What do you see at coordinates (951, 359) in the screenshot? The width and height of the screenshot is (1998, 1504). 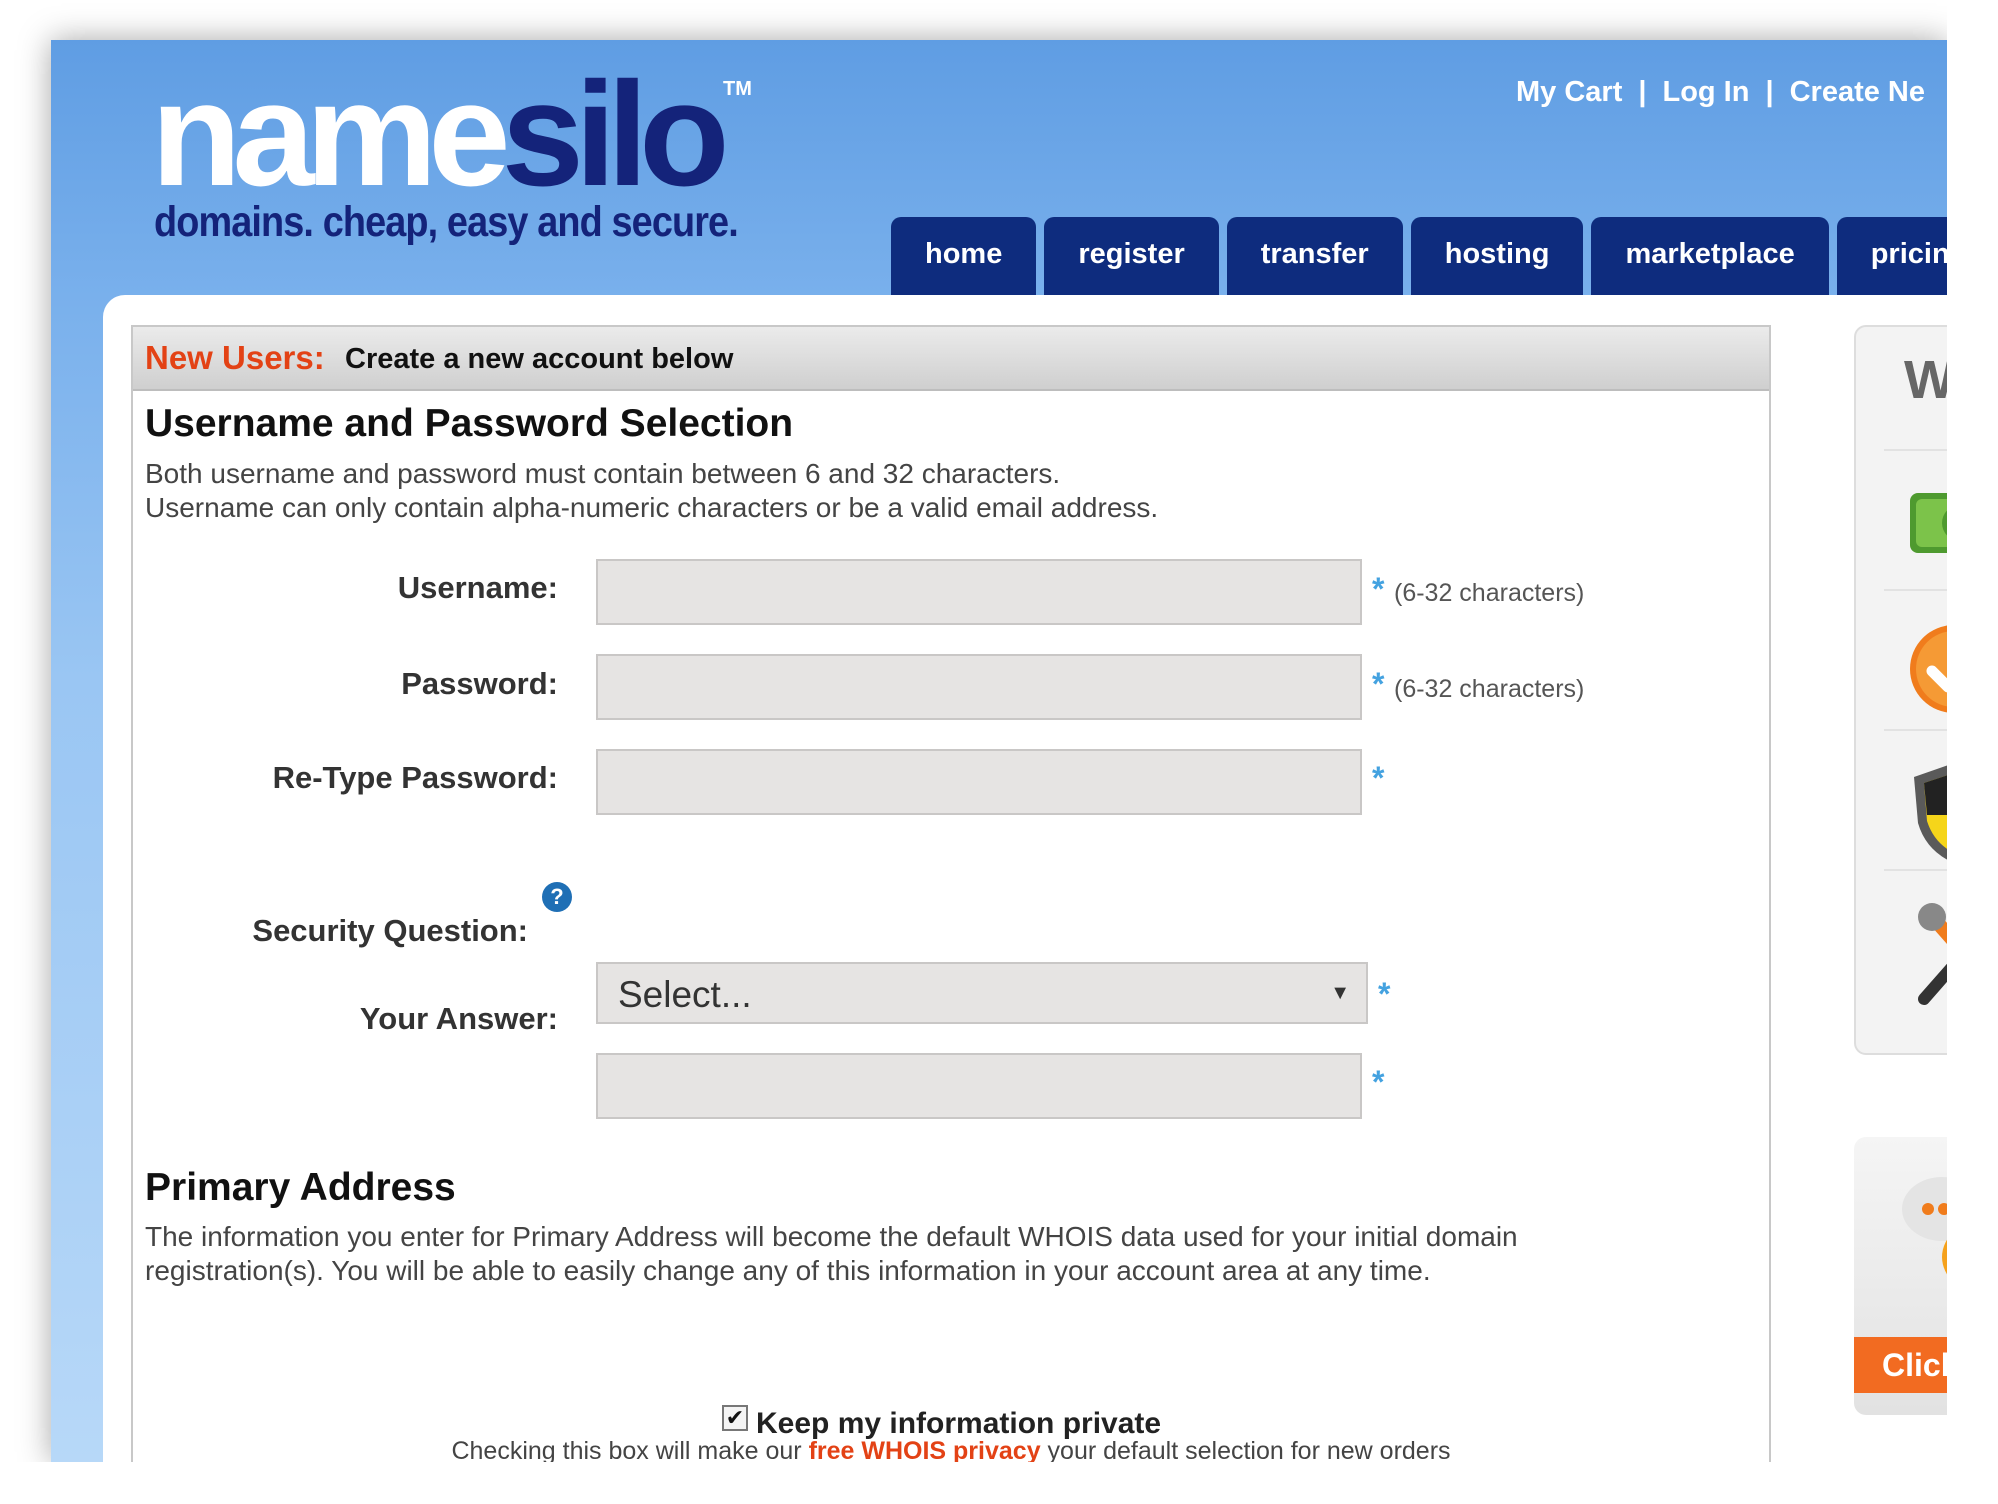 I see `form-header: New Users: Create a new account below` at bounding box center [951, 359].